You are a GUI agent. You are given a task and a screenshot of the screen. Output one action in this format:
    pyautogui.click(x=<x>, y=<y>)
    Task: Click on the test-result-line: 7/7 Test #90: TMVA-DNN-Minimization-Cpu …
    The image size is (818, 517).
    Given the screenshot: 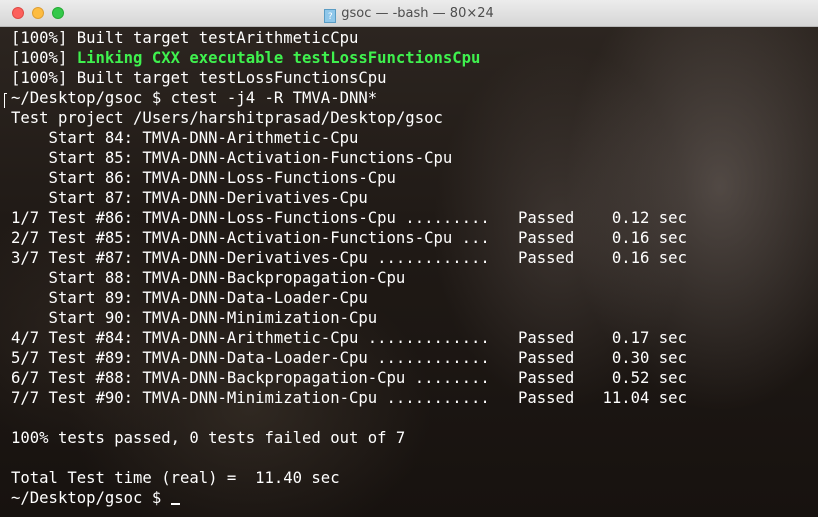 What is the action you would take?
    pyautogui.click(x=349, y=398)
    